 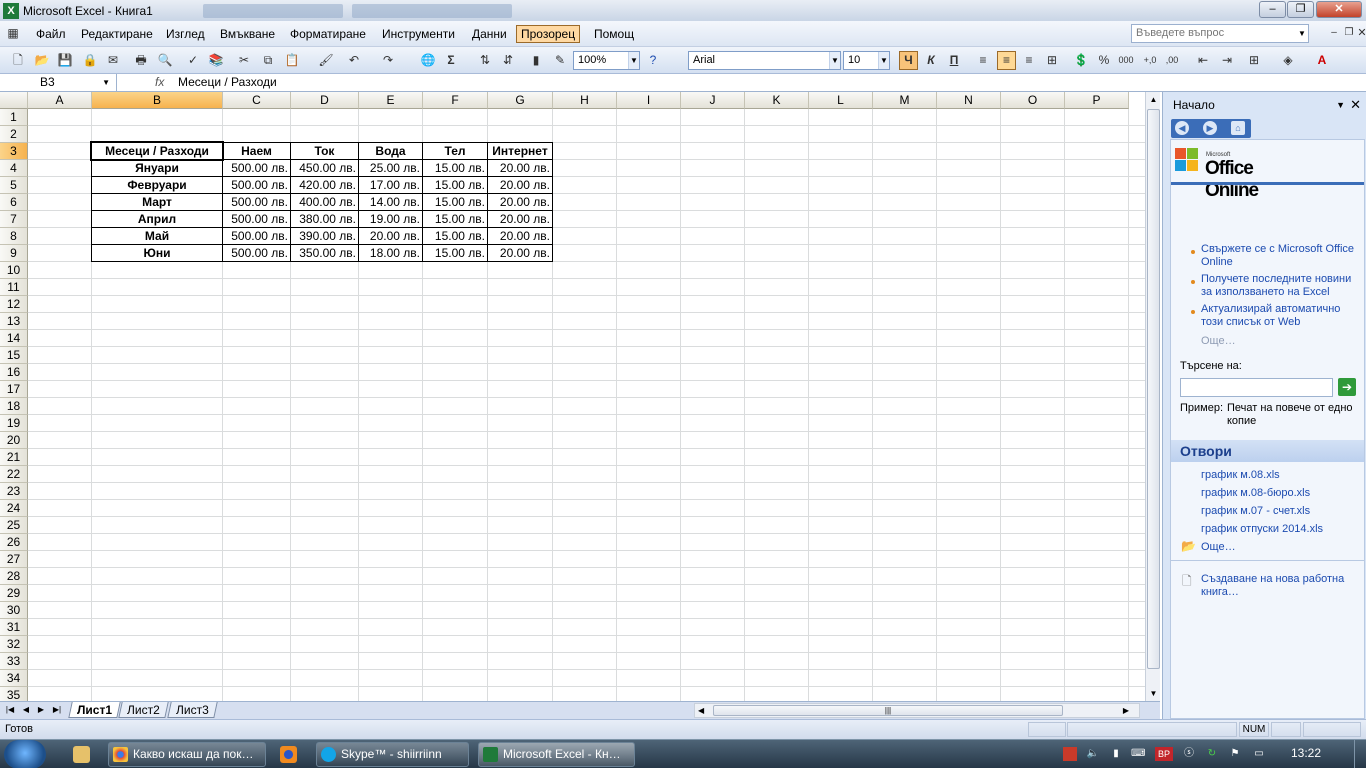 I want to click on row-header-19: 19, so click(x=14, y=423).